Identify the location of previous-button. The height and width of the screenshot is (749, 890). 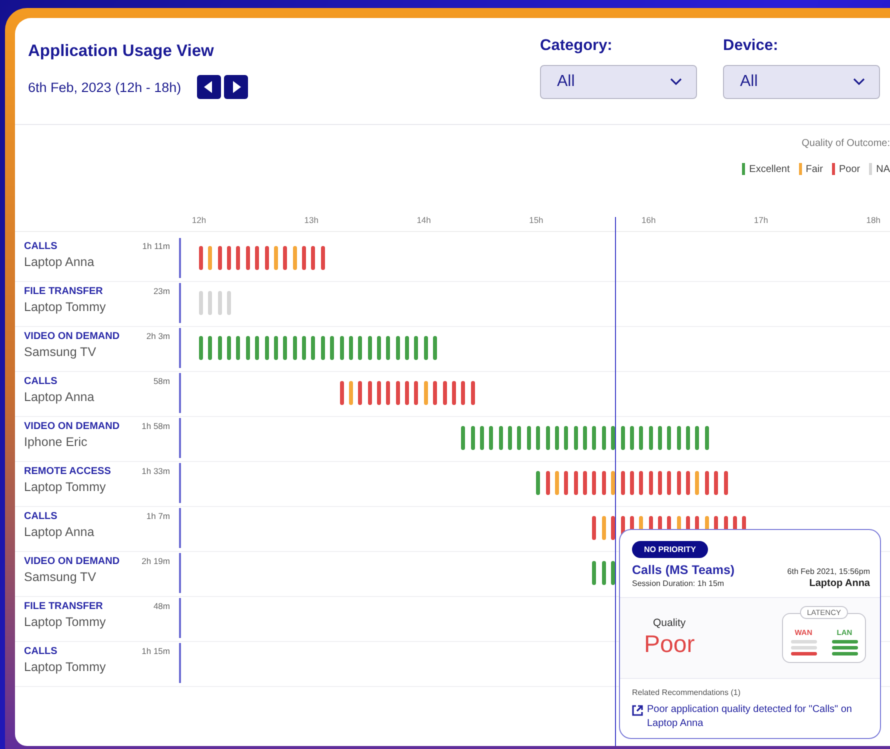
(209, 87).